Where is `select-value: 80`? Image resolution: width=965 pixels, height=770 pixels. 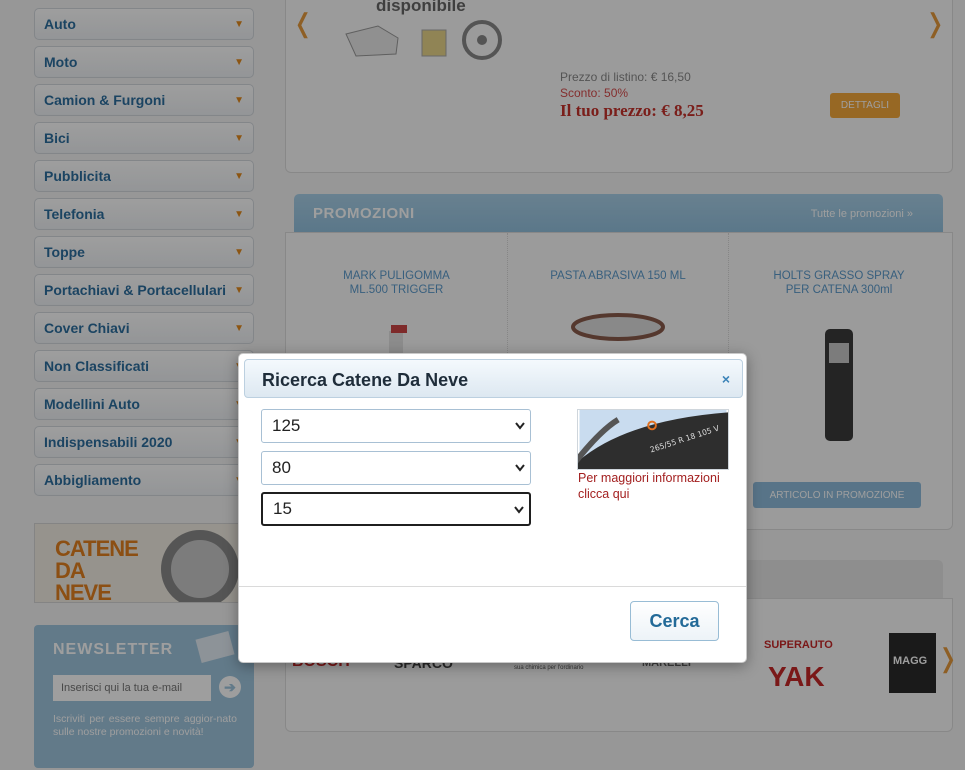 select-value: 80 is located at coordinates (281, 467).